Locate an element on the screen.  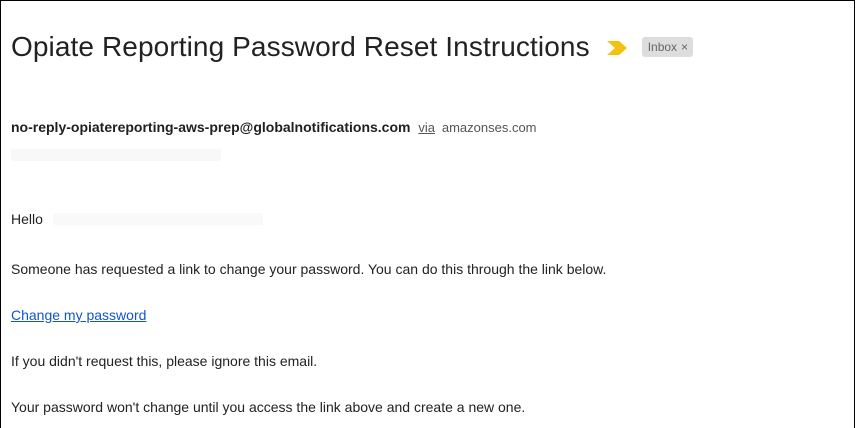
inbox-label-chip: Inbox × is located at coordinates (667, 47).